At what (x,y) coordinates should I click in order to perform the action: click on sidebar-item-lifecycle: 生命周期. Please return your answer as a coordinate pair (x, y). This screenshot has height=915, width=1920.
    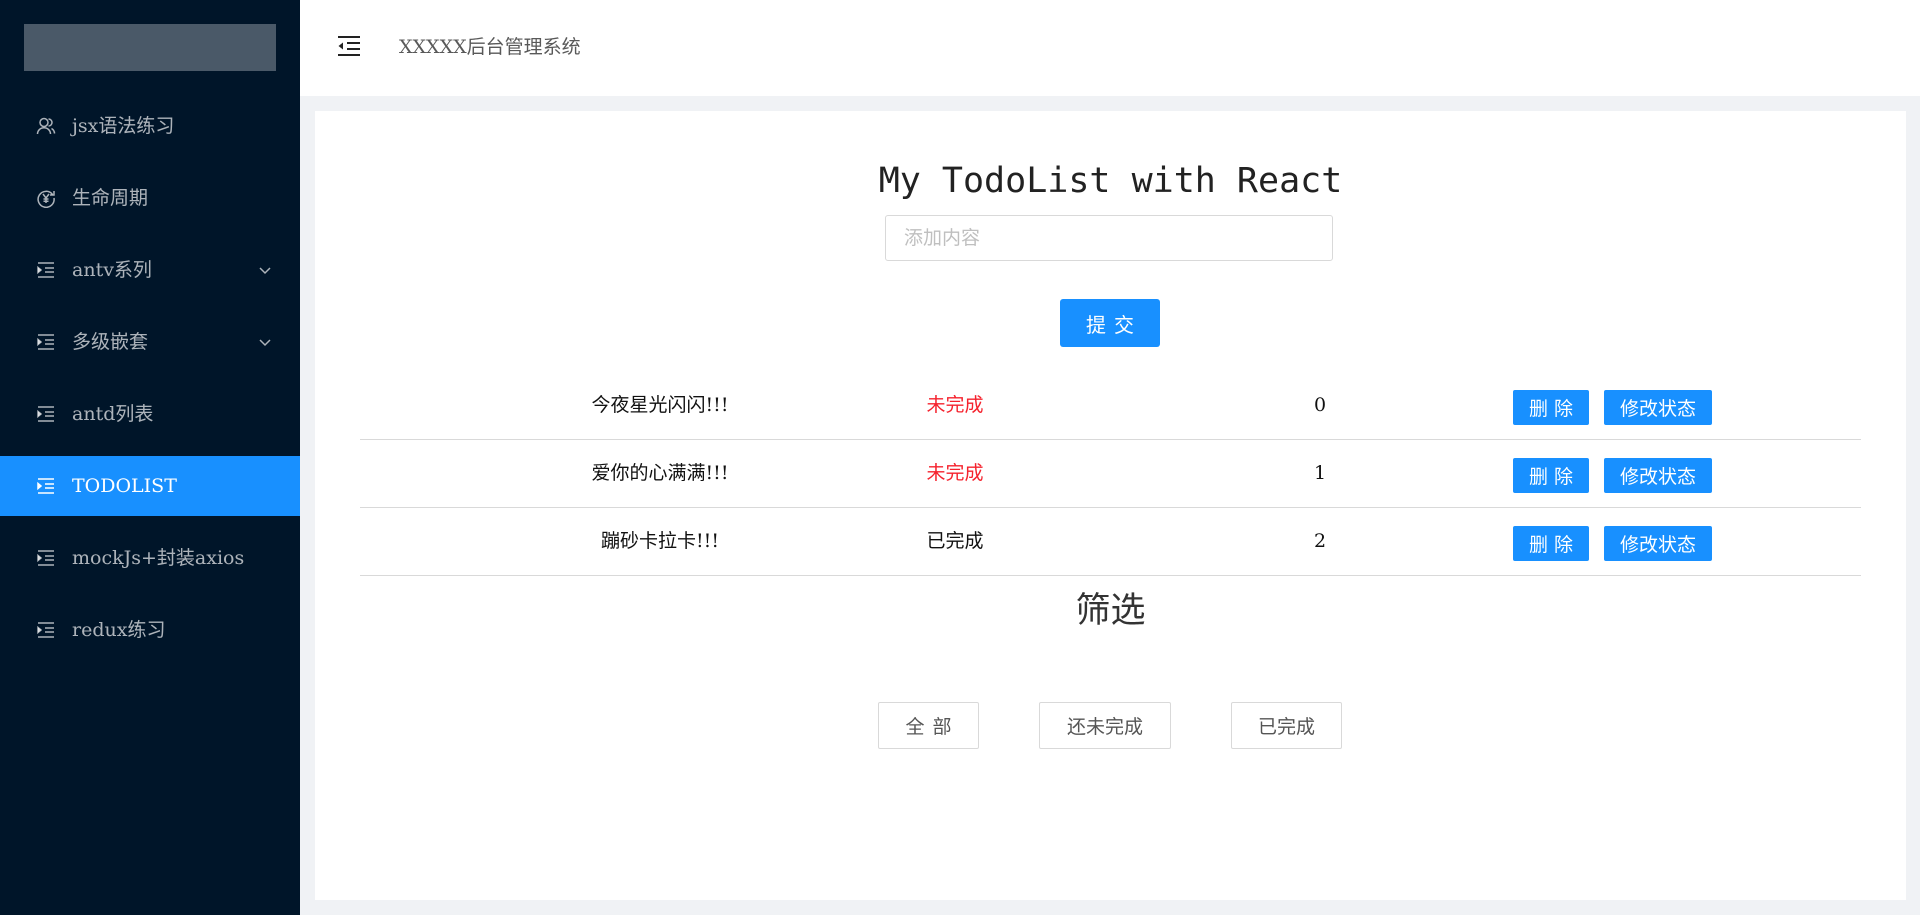
    Looking at the image, I should click on (150, 198).